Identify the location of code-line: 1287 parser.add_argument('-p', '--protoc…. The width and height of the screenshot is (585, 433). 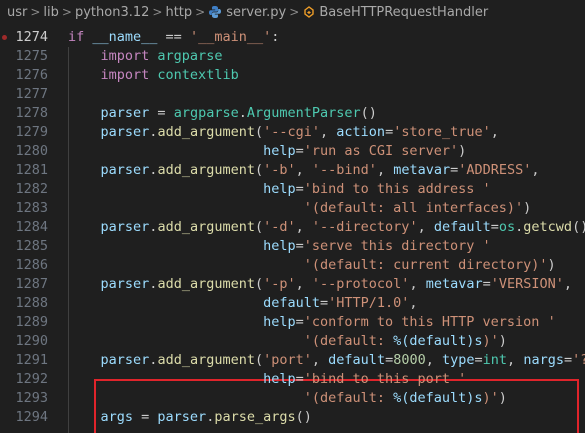
(292, 284).